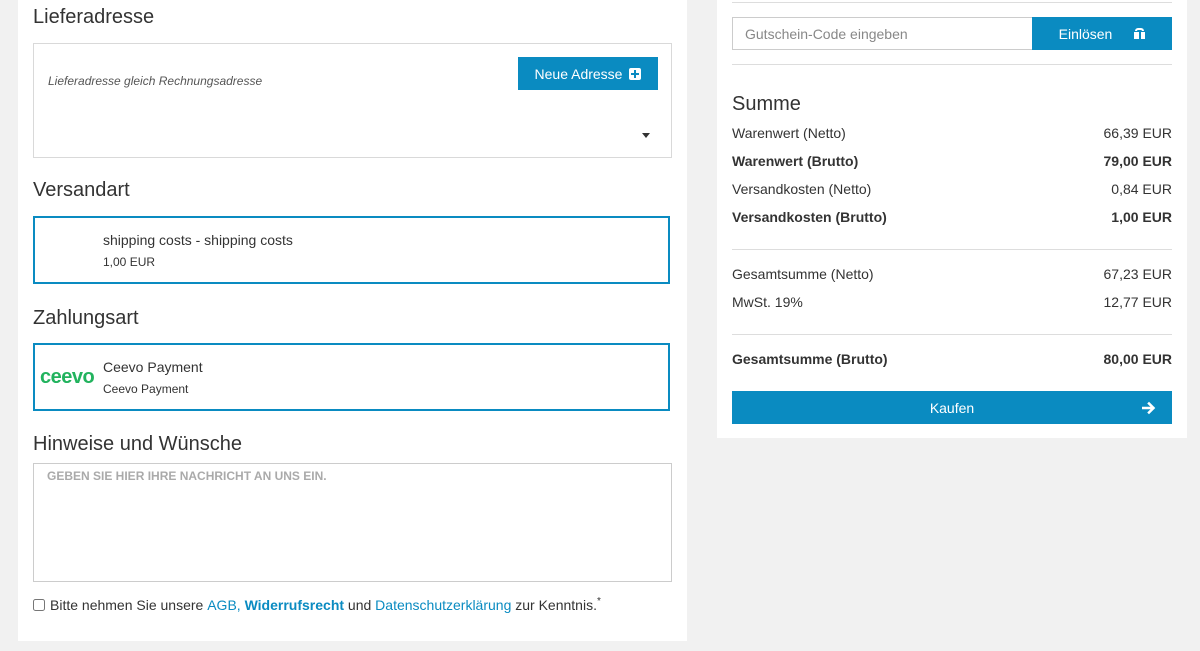 The image size is (1200, 651). Describe the element at coordinates (137, 444) in the screenshot. I see `notes-title: Hinweise und Wünsche` at that location.